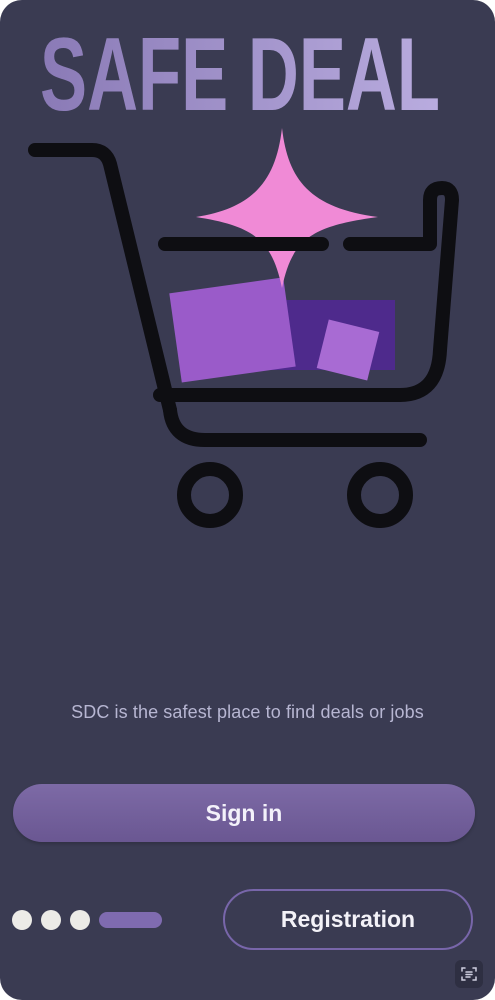 The height and width of the screenshot is (1000, 495). Describe the element at coordinates (380, 495) in the screenshot. I see `cart-wheel-right` at that location.